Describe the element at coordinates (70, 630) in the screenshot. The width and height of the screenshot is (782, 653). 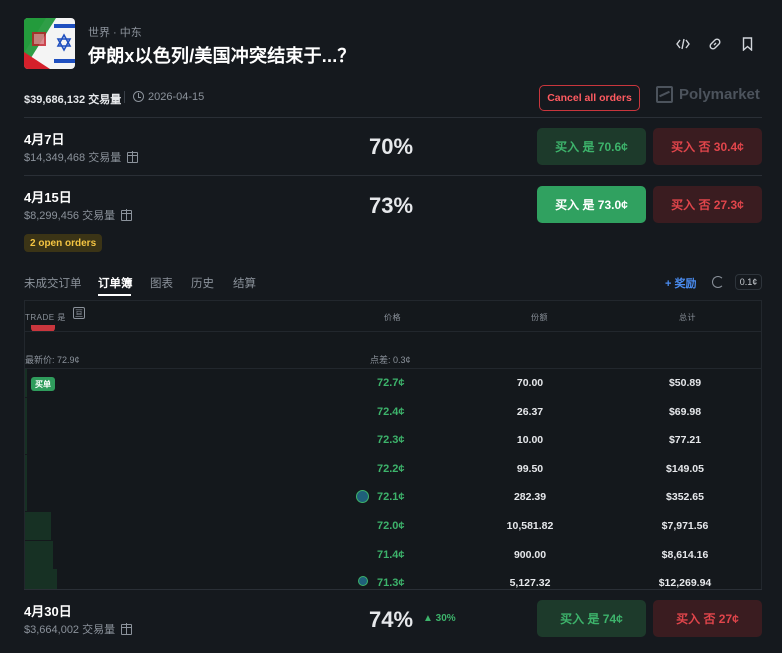
I see `market-volume-text: $3,664,002 交易量` at that location.